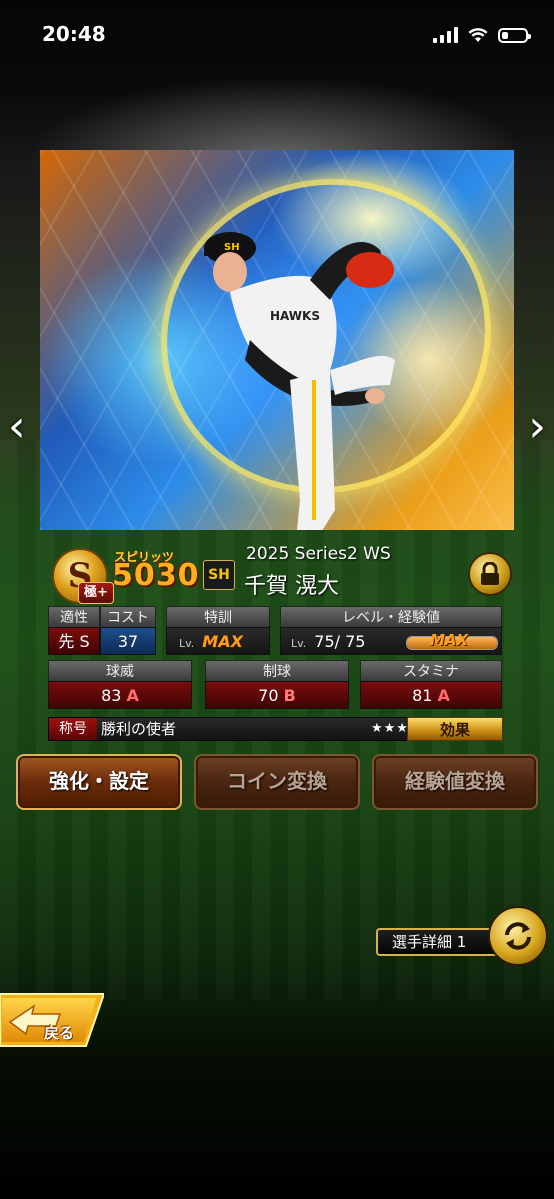 Image resolution: width=554 pixels, height=1199 pixels. What do you see at coordinates (219, 575) in the screenshot?
I see `team-logo-icon: SH` at bounding box center [219, 575].